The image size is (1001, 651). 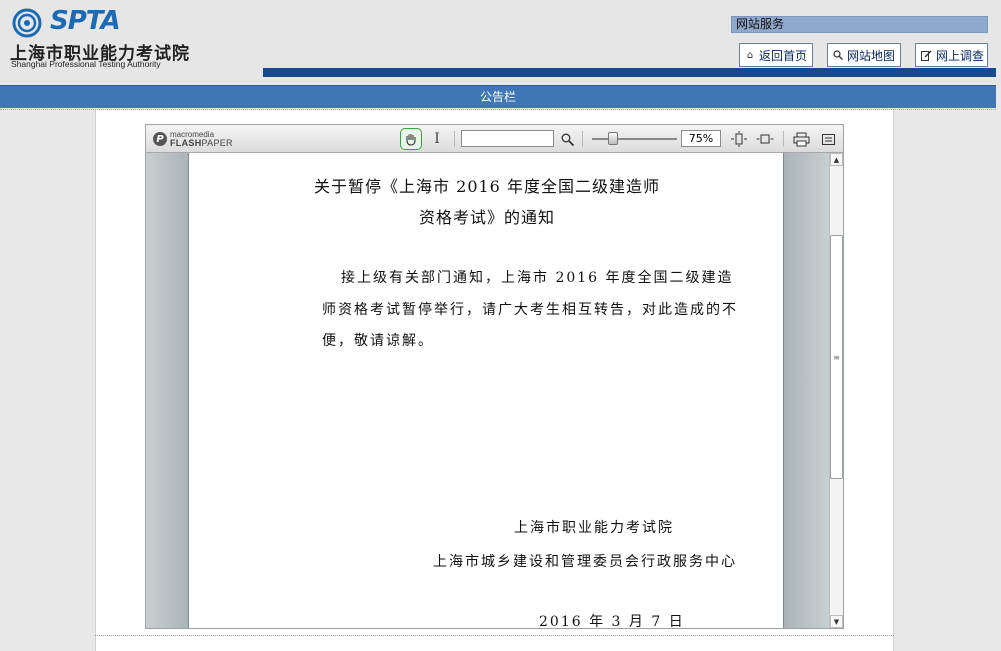 I want to click on document-title-line2: 资格考试》的通知, so click(x=486, y=217).